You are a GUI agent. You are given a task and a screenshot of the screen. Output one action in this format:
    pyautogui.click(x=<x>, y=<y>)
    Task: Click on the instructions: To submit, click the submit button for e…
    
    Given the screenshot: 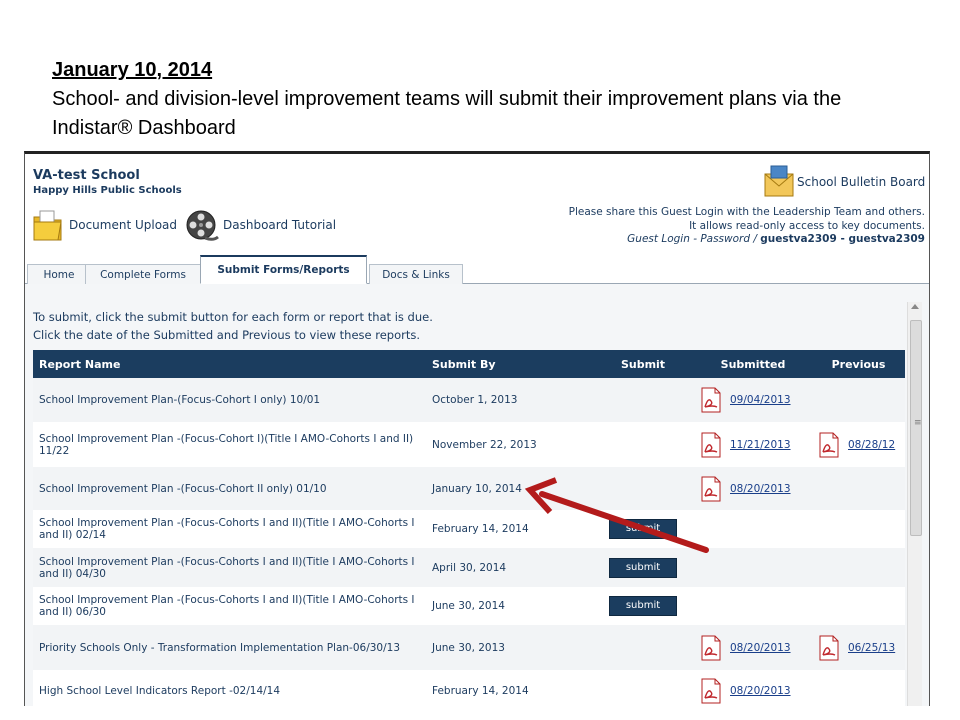 What is the action you would take?
    pyautogui.click(x=233, y=326)
    